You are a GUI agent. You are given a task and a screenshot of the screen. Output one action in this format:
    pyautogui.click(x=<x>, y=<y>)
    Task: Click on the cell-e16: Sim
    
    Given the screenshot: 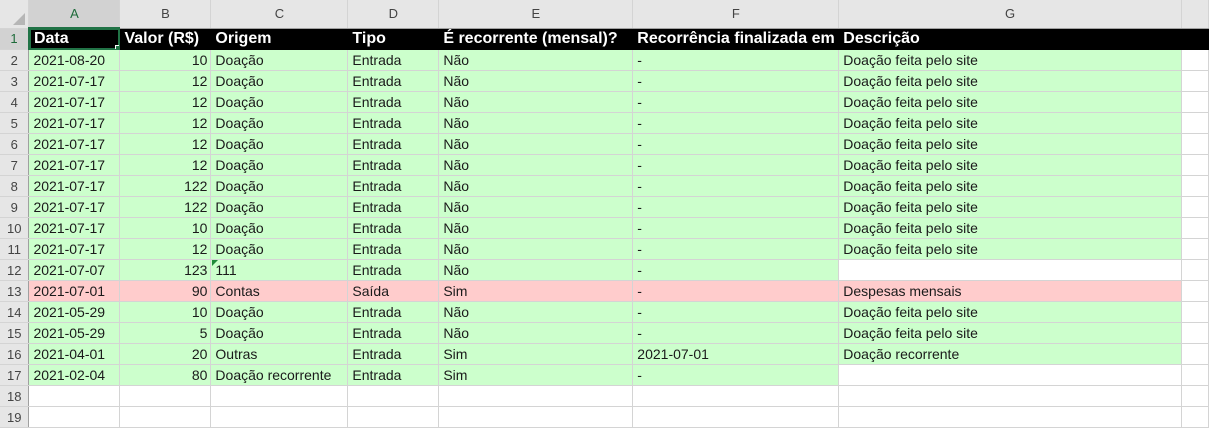 What is the action you would take?
    pyautogui.click(x=536, y=354)
    